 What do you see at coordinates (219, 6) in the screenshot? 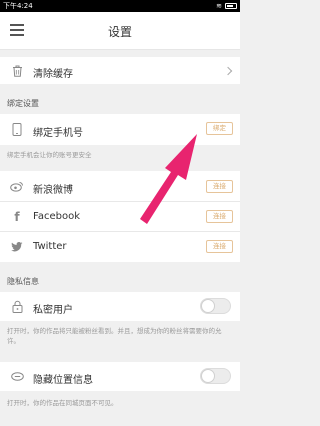
I see `wifi-icon: ≋` at bounding box center [219, 6].